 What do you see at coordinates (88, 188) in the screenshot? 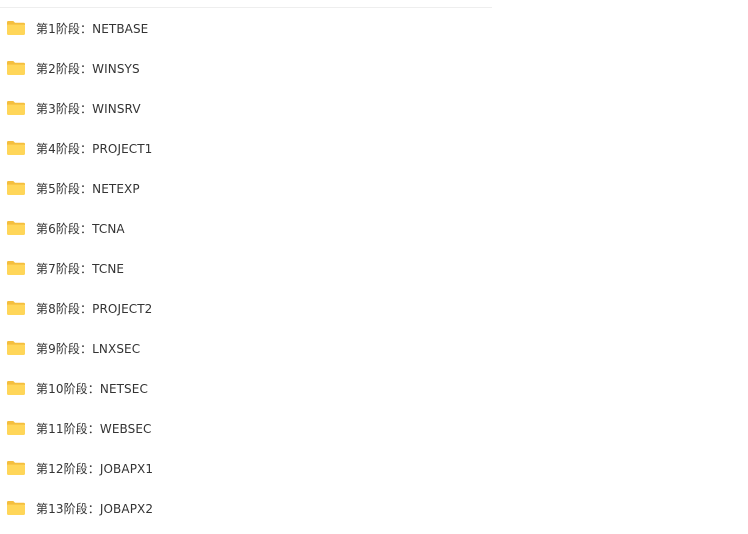
I see `folder-name: 第5阶段：NETEXP` at bounding box center [88, 188].